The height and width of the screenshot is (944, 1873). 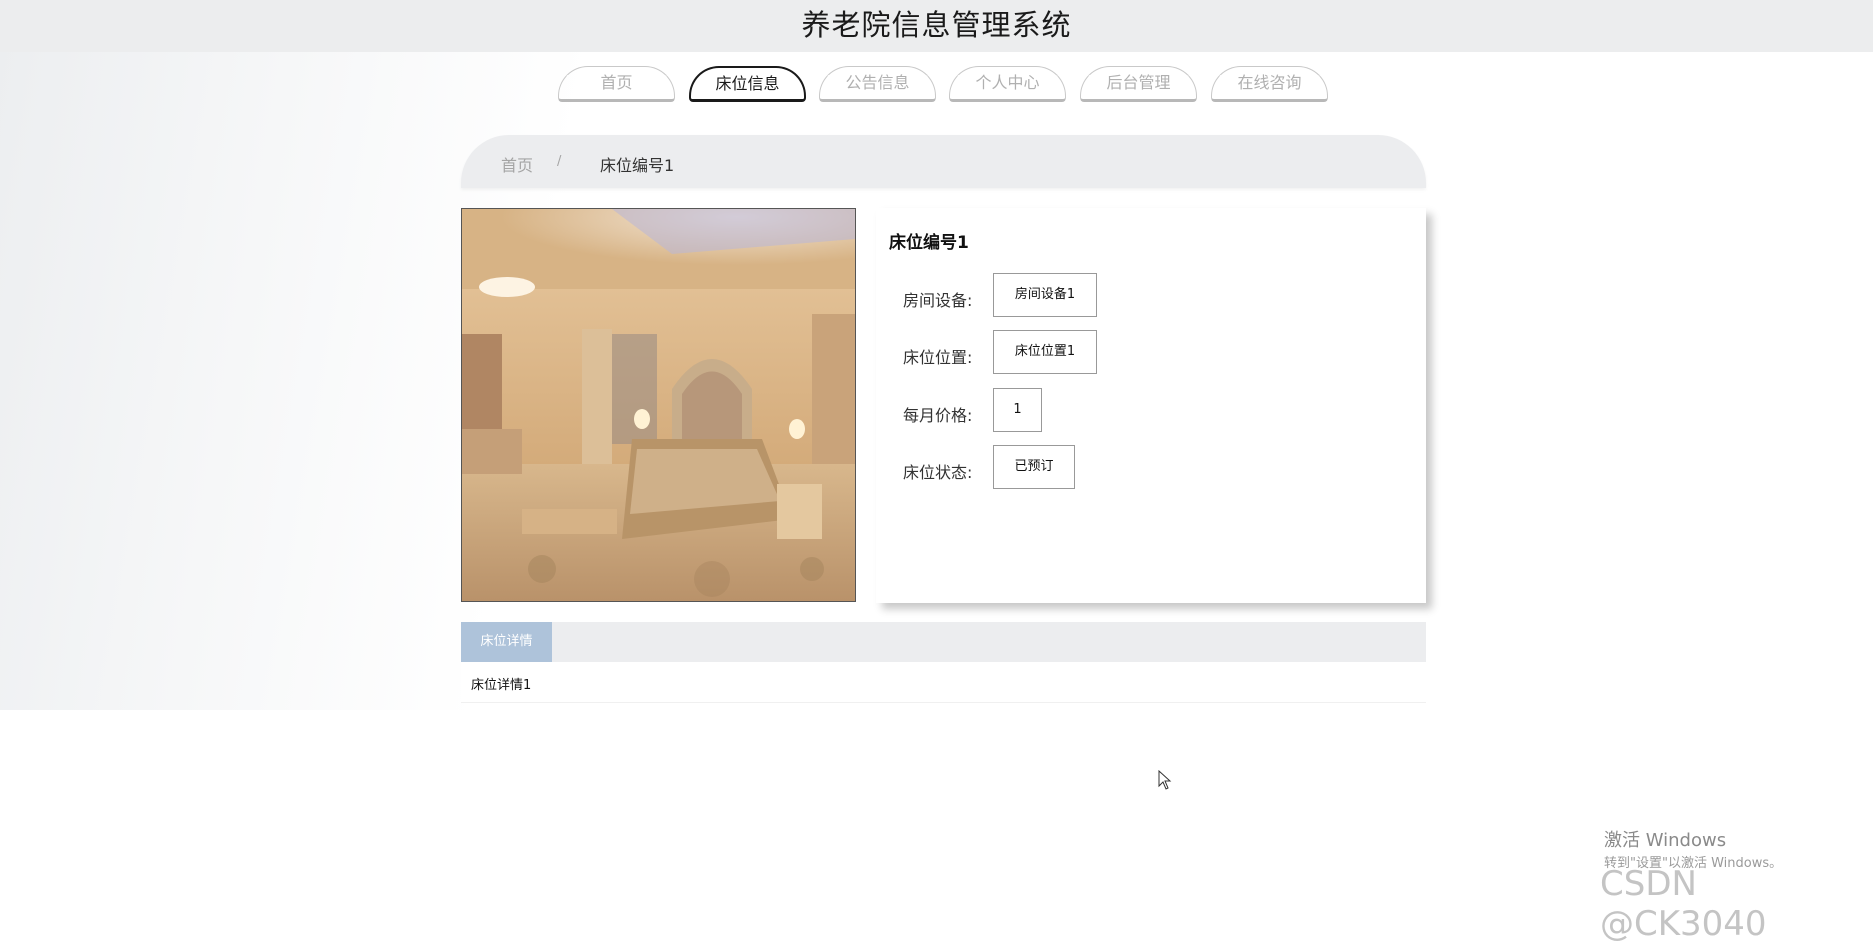 I want to click on csdn-watermark: CSDN @CK3040, so click(x=1683, y=904).